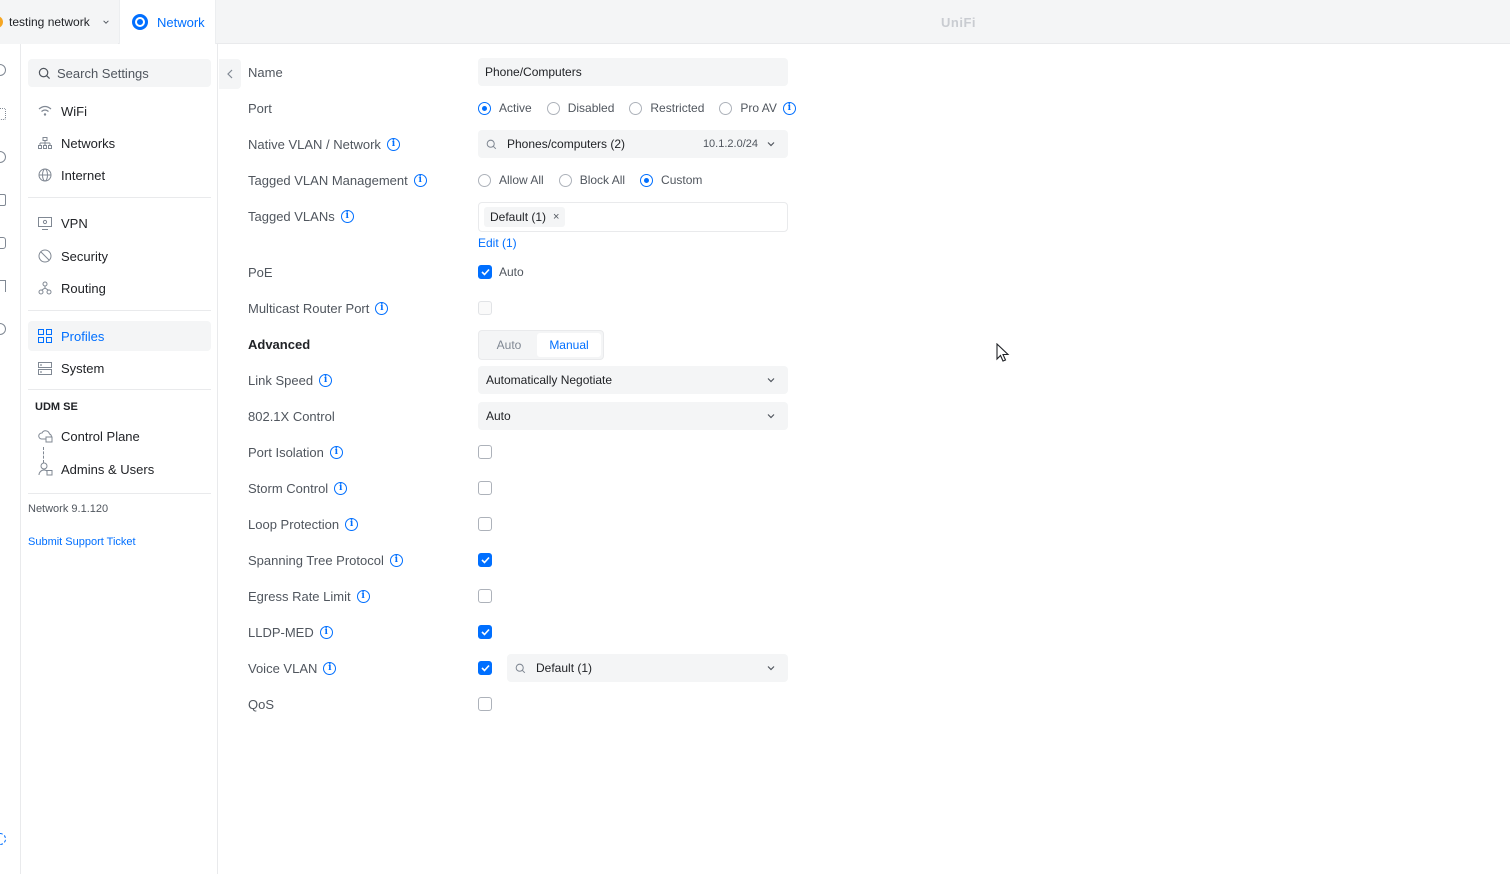 This screenshot has width=1510, height=874. I want to click on voice-vlan-label: Voice VLAN i, so click(292, 668).